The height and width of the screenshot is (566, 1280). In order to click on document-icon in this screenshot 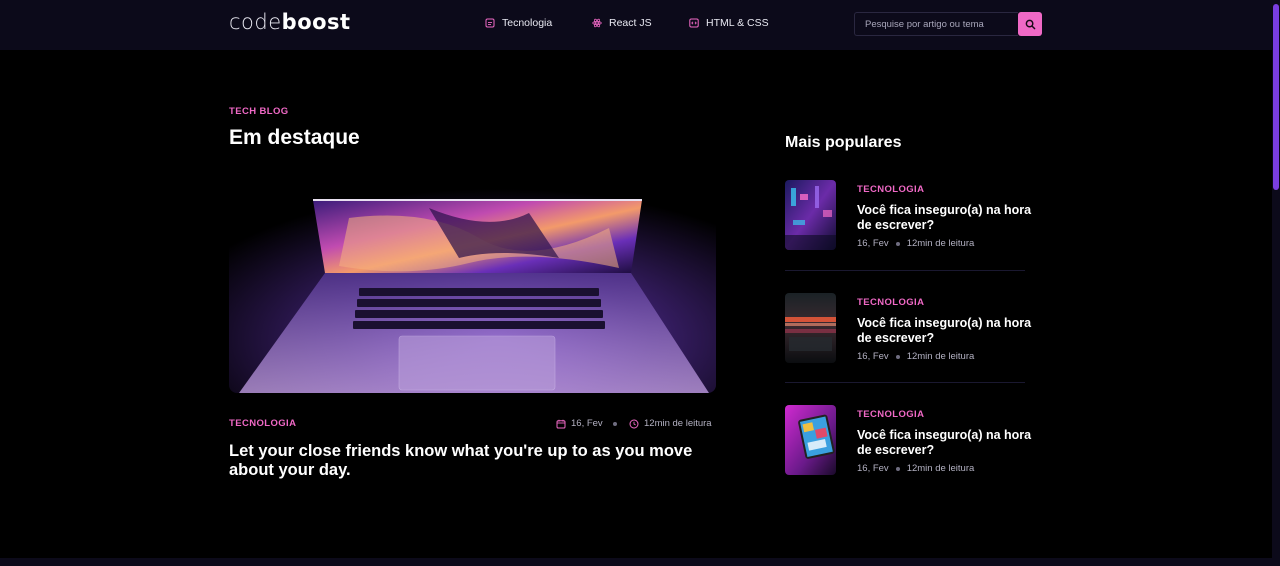, I will do `click(490, 23)`.